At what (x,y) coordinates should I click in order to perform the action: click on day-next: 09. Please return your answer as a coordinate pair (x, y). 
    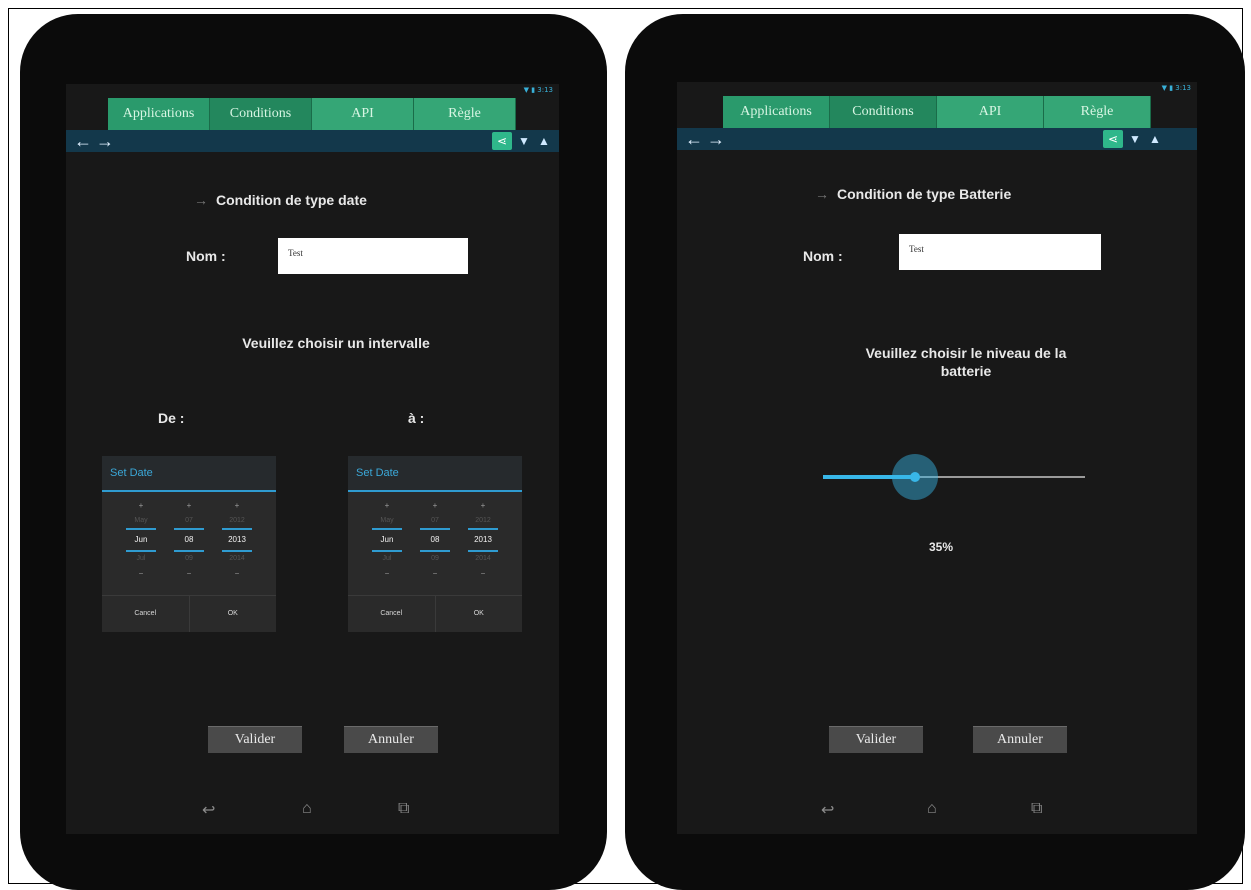
    Looking at the image, I should click on (189, 558).